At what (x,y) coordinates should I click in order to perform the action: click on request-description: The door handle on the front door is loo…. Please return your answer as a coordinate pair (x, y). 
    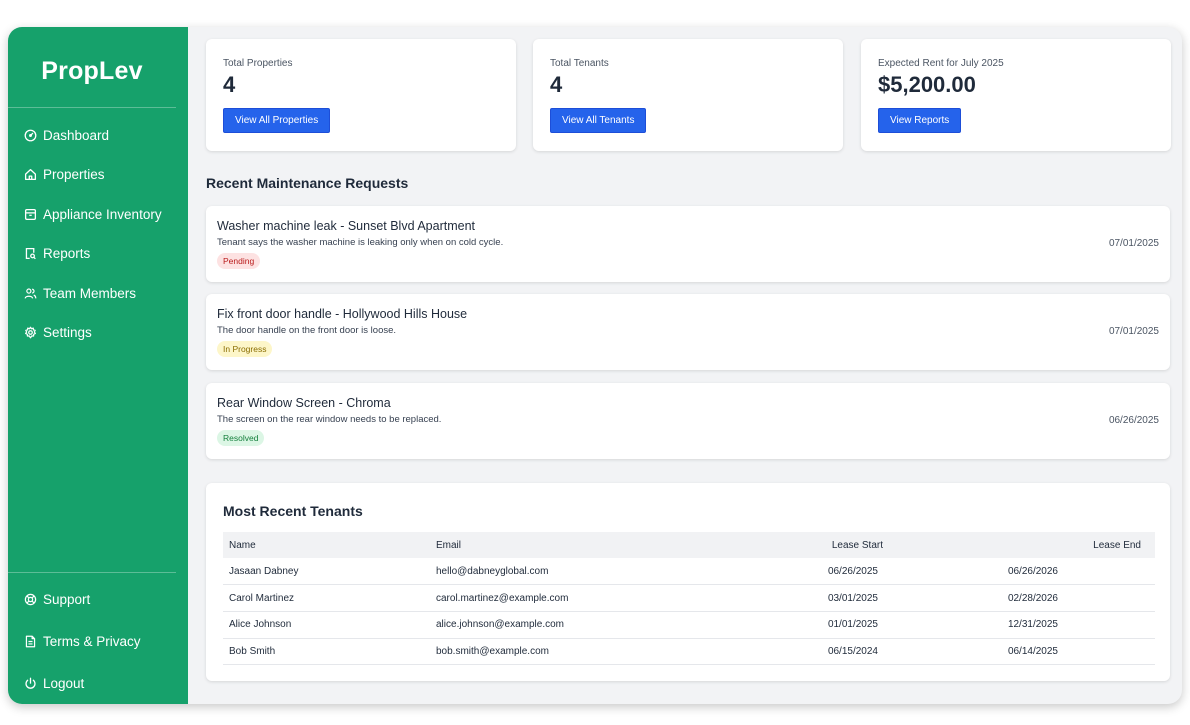
    Looking at the image, I should click on (307, 330).